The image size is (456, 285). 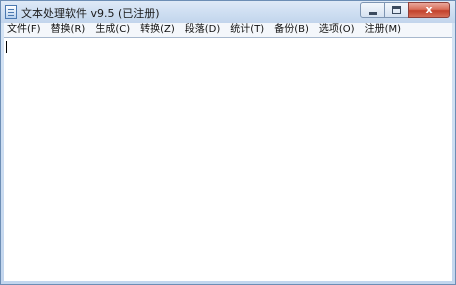 What do you see at coordinates (372, 10) in the screenshot?
I see `minimize-button` at bounding box center [372, 10].